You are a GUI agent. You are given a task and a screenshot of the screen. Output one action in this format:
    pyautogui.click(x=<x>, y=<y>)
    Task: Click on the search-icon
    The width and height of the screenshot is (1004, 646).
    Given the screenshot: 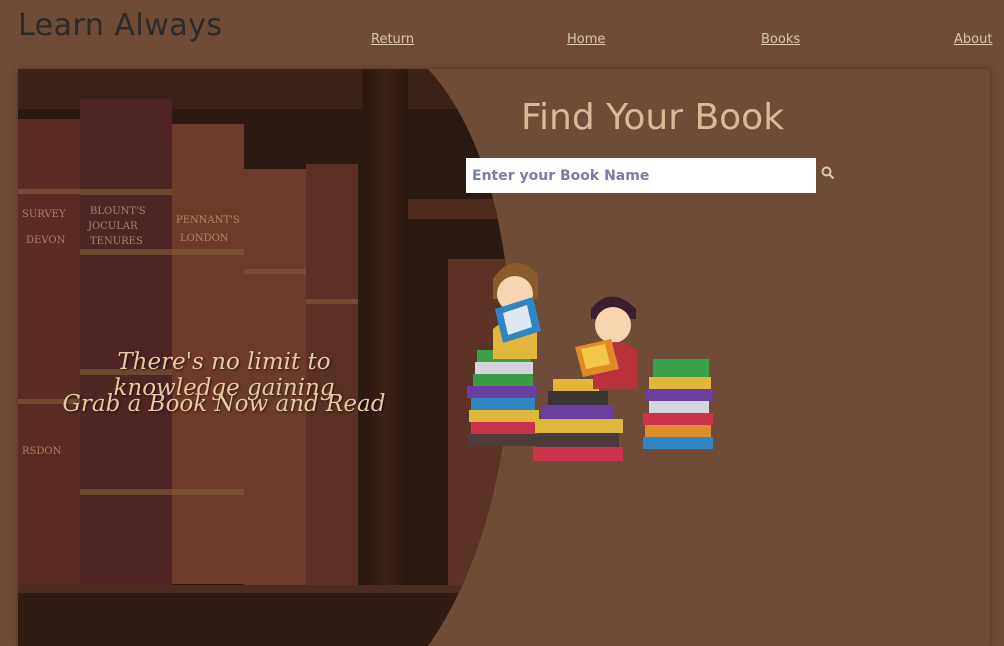 What is the action you would take?
    pyautogui.click(x=828, y=173)
    